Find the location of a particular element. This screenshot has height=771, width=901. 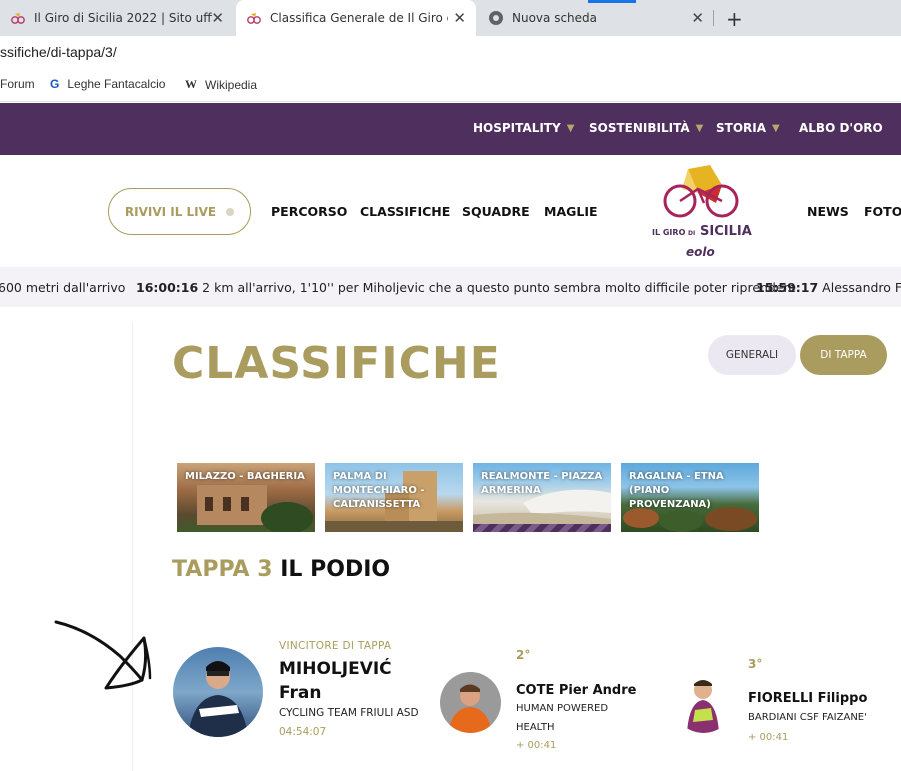

ticker-time: 15:59:17 is located at coordinates (787, 287).